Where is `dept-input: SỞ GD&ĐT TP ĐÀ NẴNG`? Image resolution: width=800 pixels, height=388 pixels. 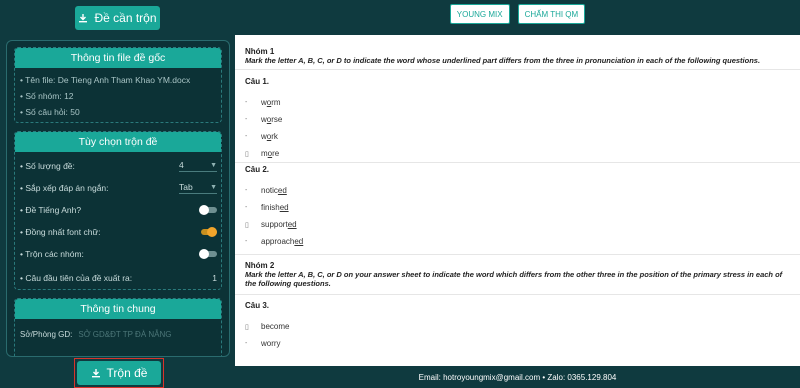
dept-input: SỞ GD&ĐT TP ĐÀ NẴNG is located at coordinates (124, 334).